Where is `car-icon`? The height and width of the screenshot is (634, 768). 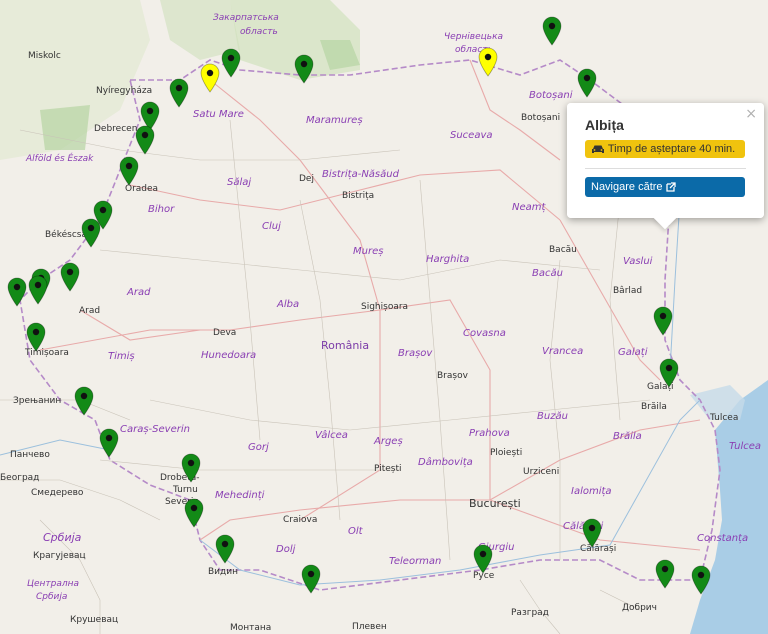
car-icon is located at coordinates (598, 149).